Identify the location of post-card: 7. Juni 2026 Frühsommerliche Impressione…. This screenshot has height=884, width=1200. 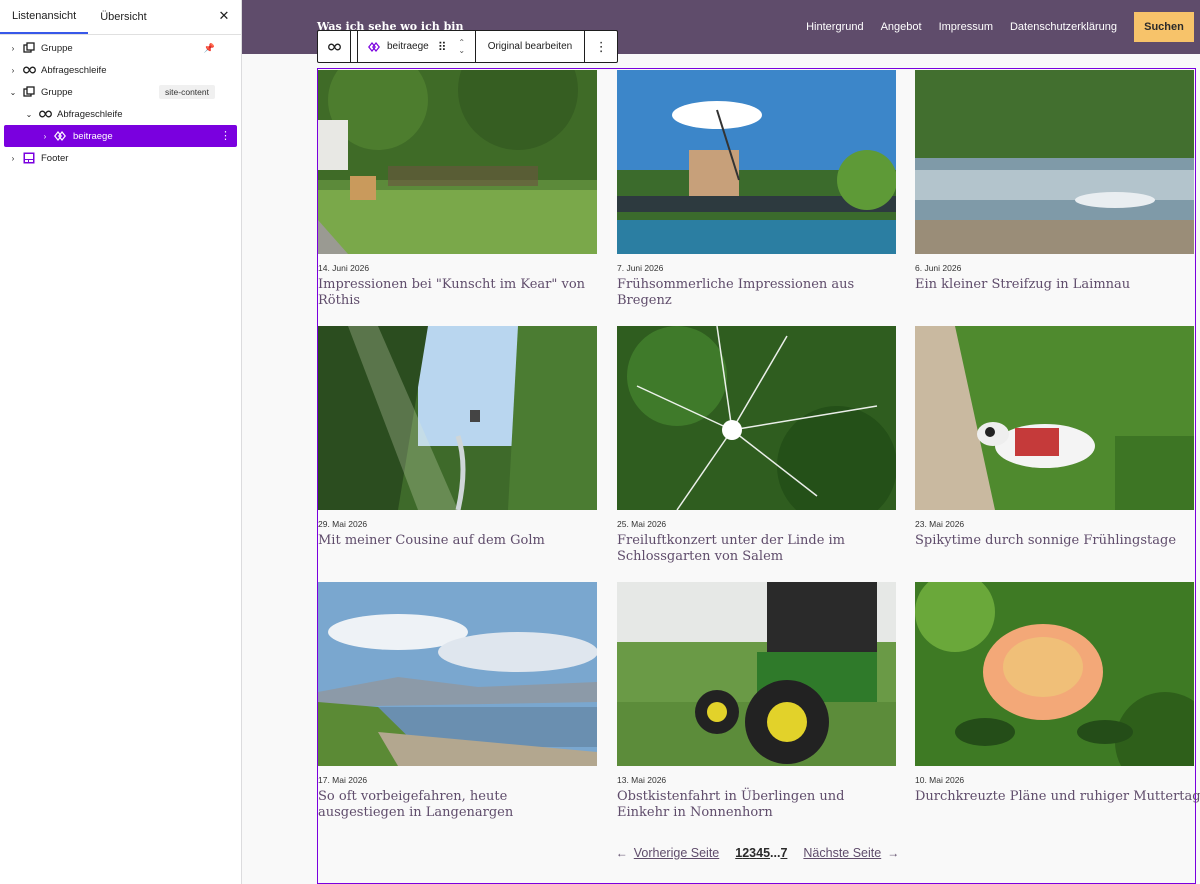
(757, 189).